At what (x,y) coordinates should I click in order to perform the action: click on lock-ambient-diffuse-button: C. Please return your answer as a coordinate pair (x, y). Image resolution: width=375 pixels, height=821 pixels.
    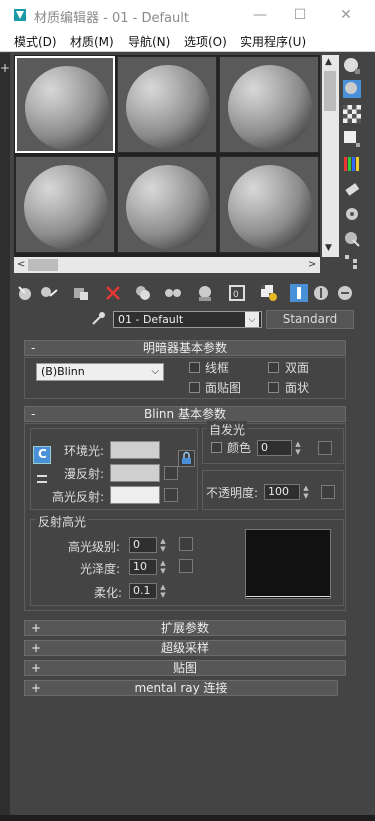
    Looking at the image, I should click on (42, 455).